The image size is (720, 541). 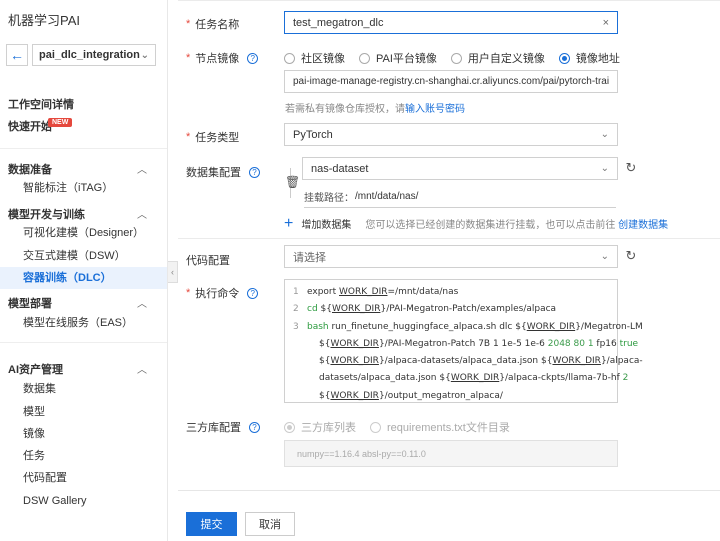 What do you see at coordinates (41, 104) in the screenshot?
I see `sidebar-item-workspace-details: 工作空间详情` at bounding box center [41, 104].